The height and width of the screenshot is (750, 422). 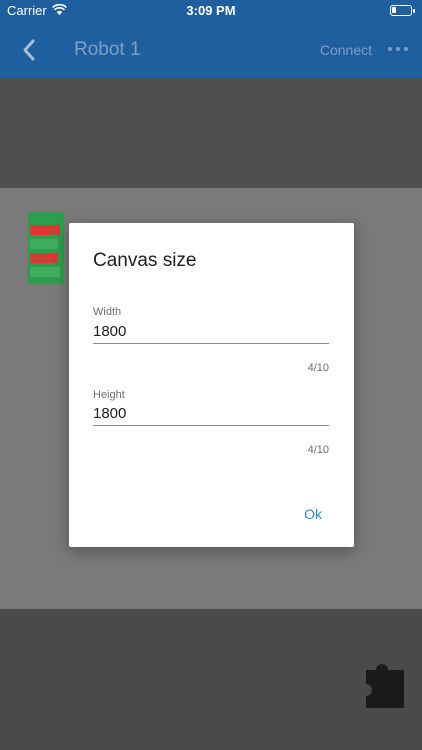 What do you see at coordinates (398, 50) in the screenshot?
I see `more-icon` at bounding box center [398, 50].